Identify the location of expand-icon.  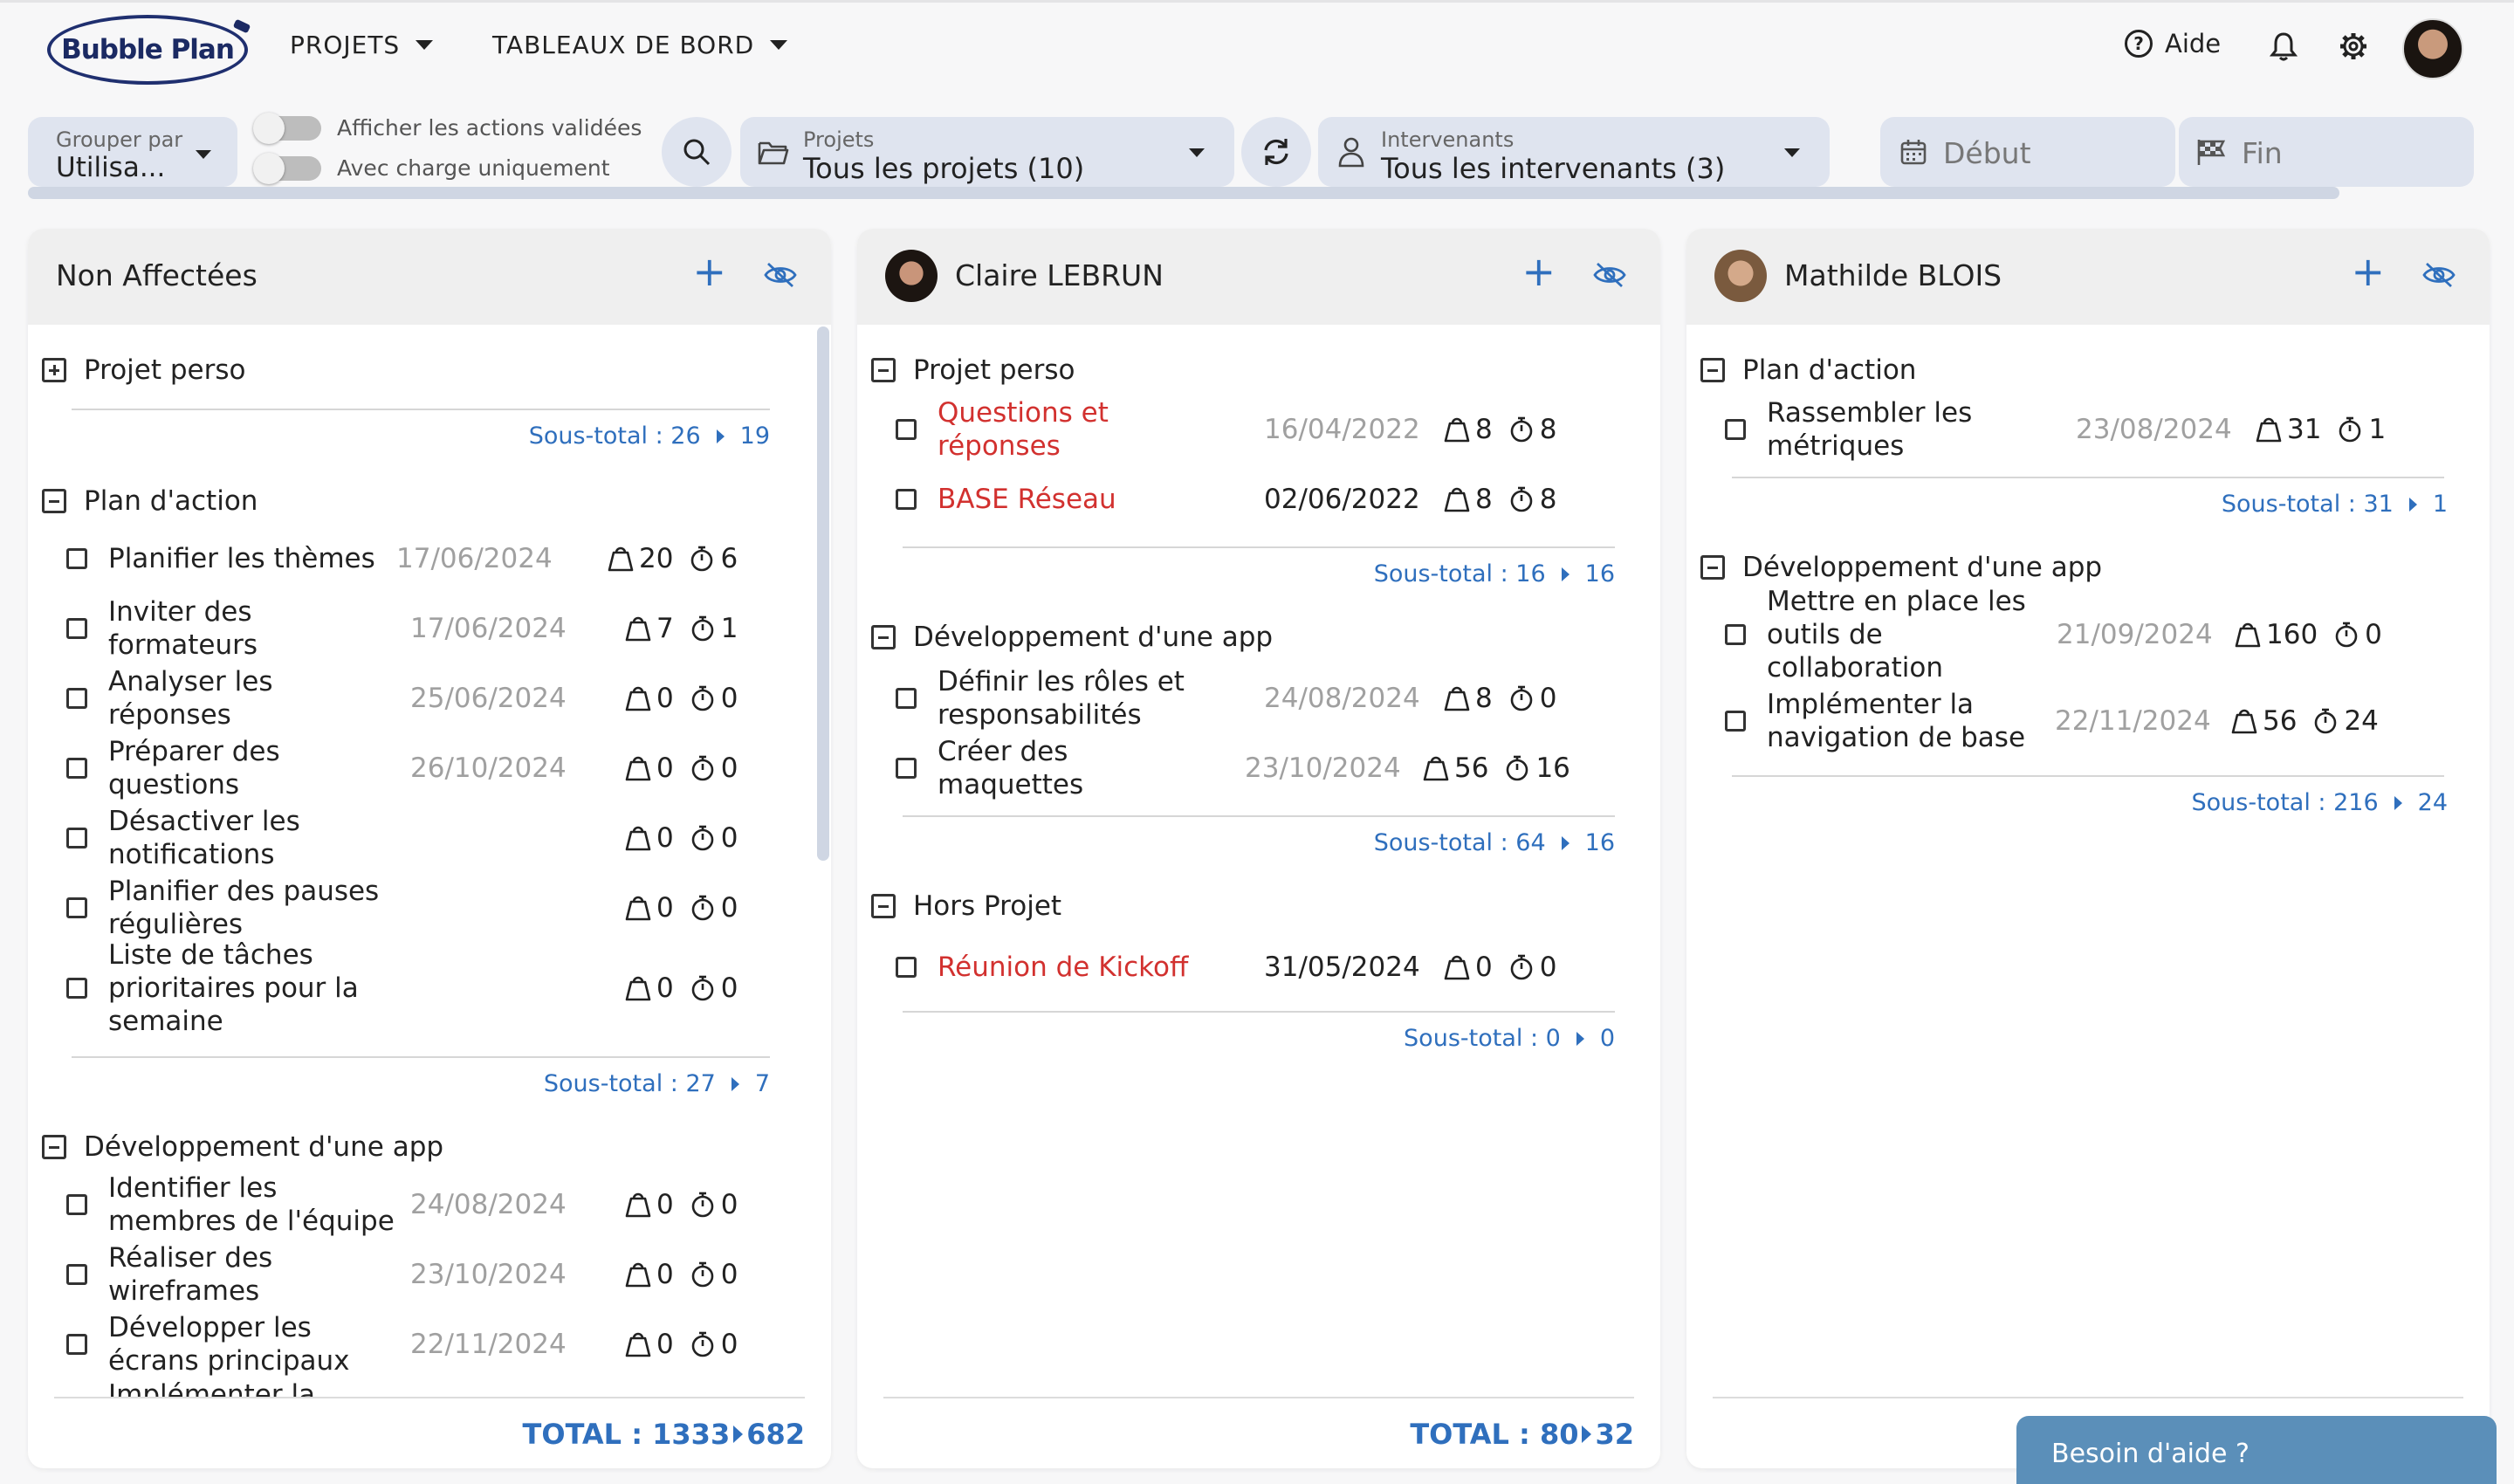
(54, 370).